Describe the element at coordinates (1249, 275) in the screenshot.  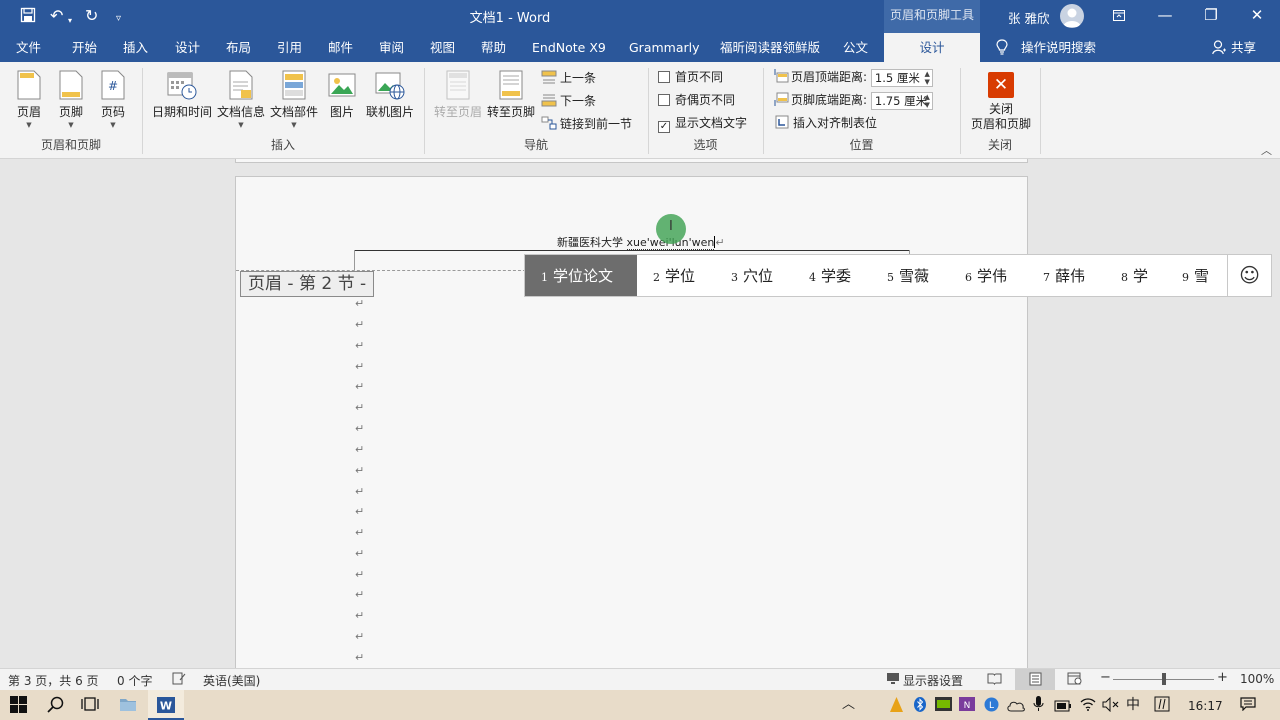
I see `emoji-icon: ☺` at that location.